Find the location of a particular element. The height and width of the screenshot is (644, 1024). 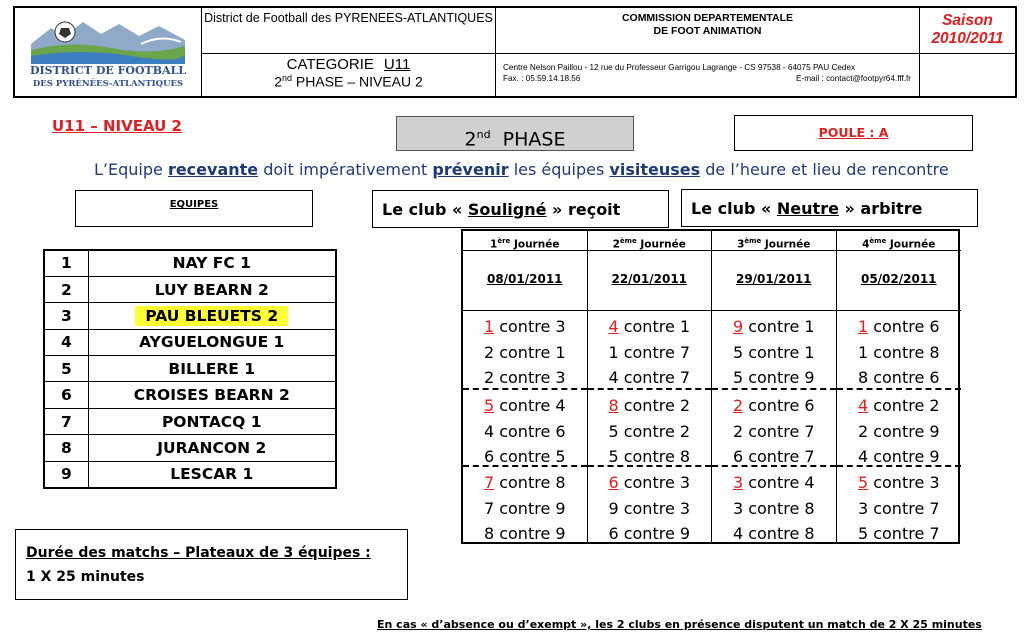

match-entry: 1 contre 8 is located at coordinates (899, 353).